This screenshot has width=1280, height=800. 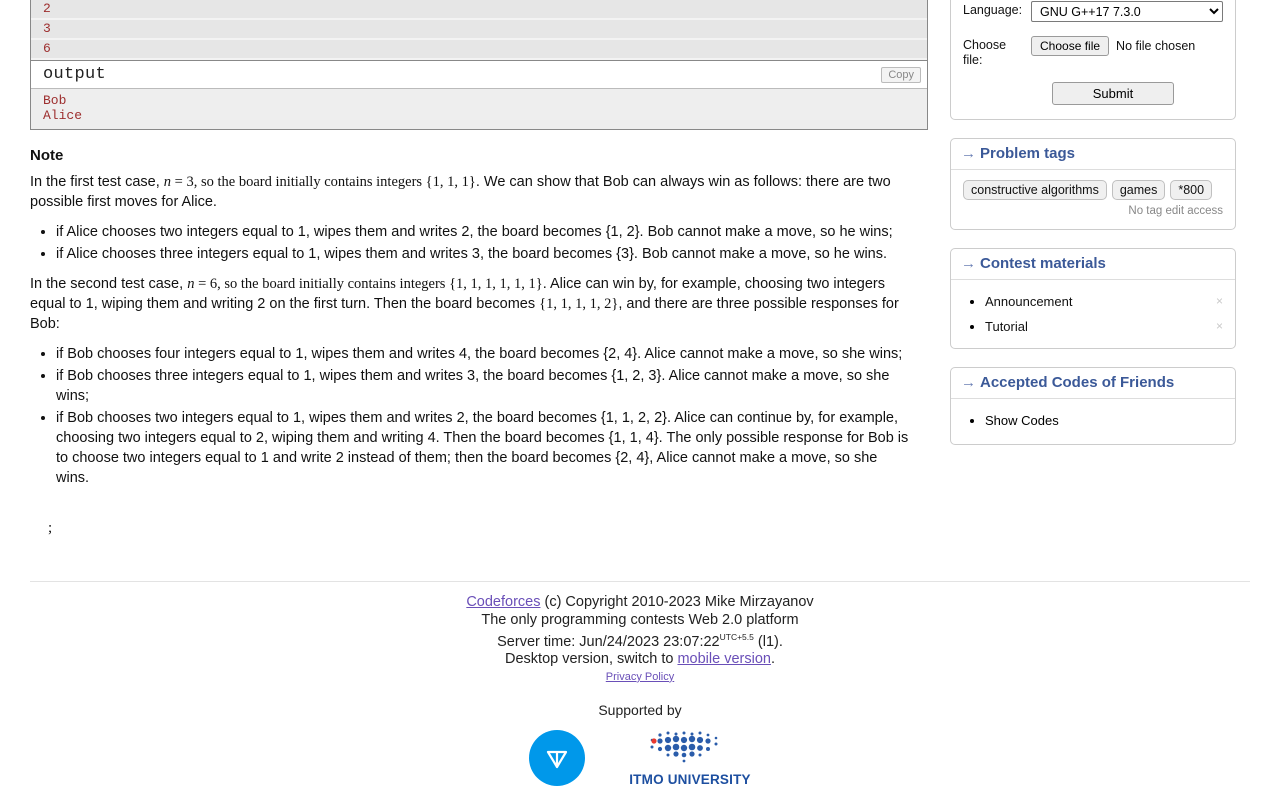 What do you see at coordinates (579, 304) in the screenshot?
I see `note-p2-set-2: {1, 1, 1, 1, 2}` at bounding box center [579, 304].